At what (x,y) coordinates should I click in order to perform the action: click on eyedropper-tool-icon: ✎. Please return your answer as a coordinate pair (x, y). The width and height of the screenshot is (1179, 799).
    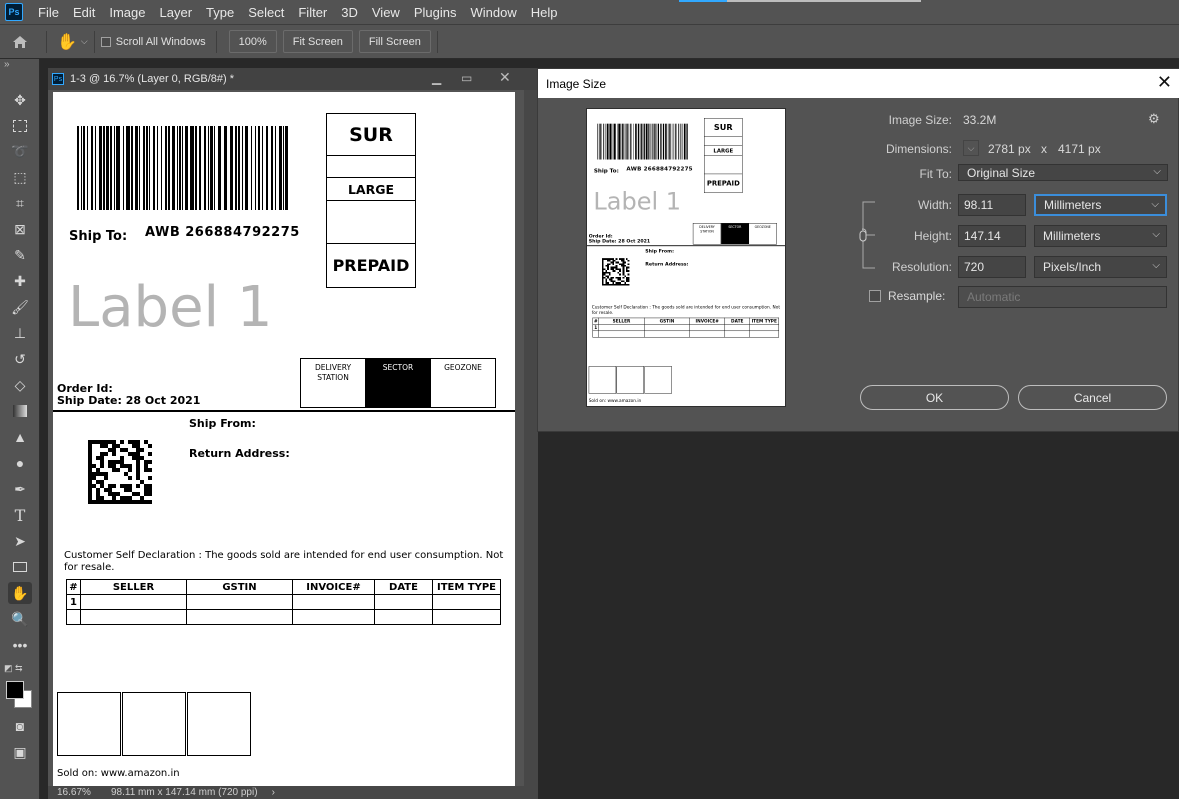
    Looking at the image, I should click on (20, 255).